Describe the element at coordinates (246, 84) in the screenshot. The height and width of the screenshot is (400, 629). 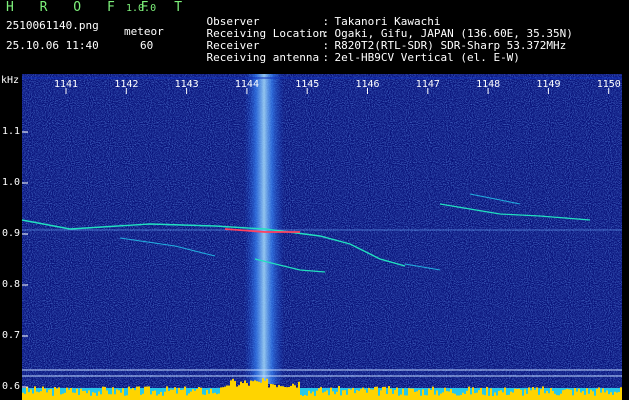
I see `x-tick-label: 1144` at that location.